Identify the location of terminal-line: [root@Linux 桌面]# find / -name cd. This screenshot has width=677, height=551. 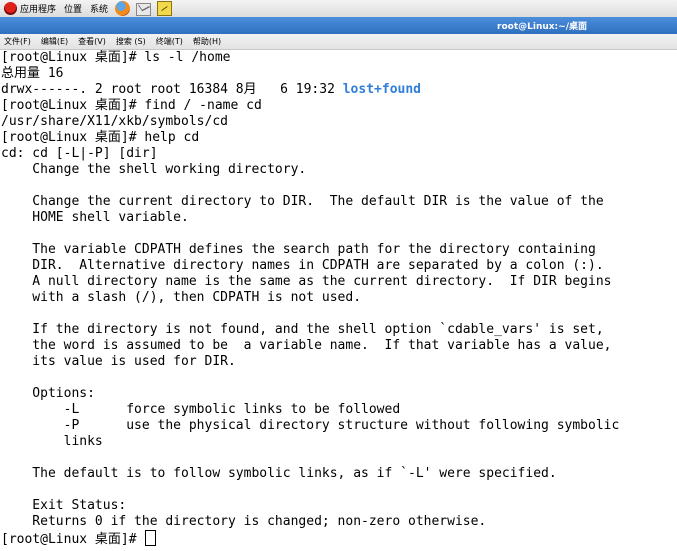
(131, 105).